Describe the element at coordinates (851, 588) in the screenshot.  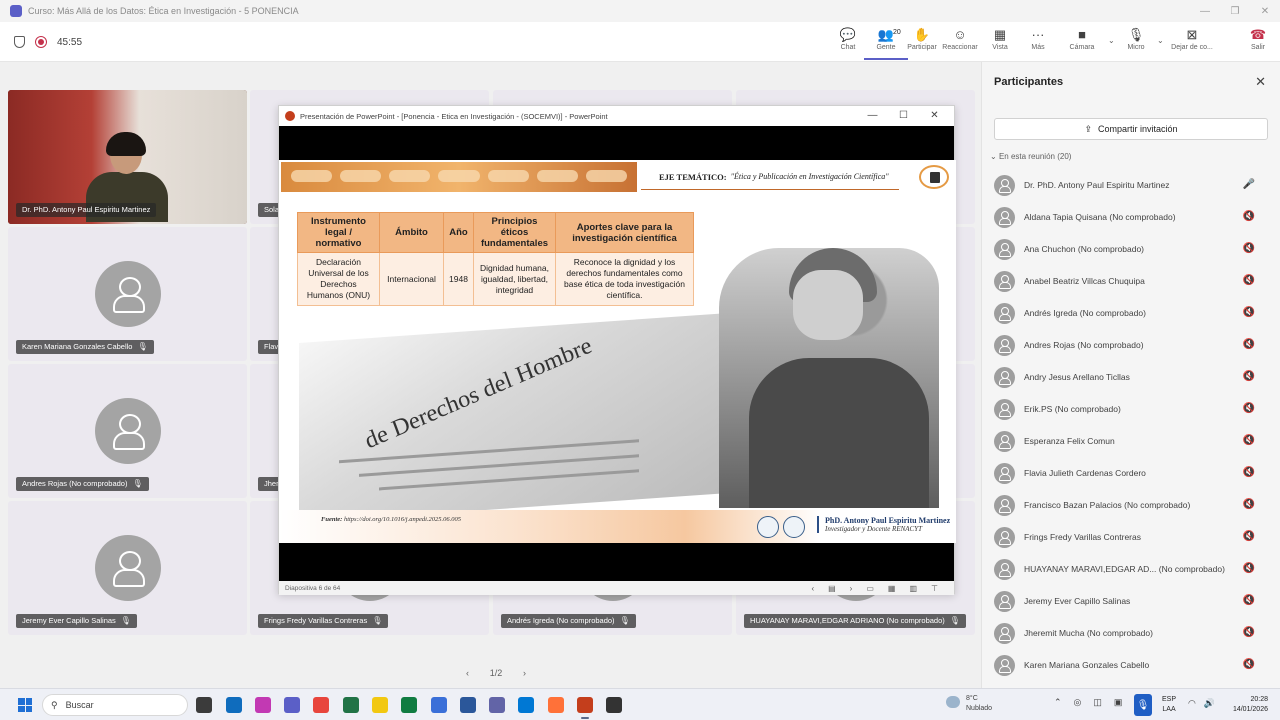
I see `next-slide-icon: ›` at that location.